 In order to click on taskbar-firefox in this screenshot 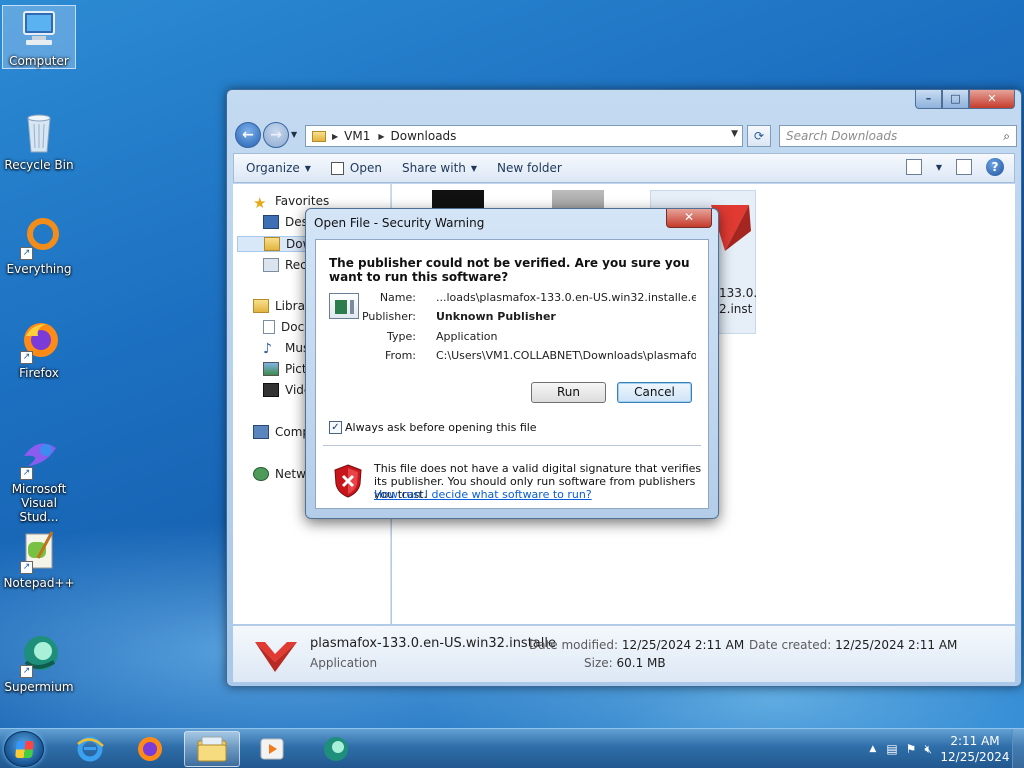, I will do `click(150, 749)`.